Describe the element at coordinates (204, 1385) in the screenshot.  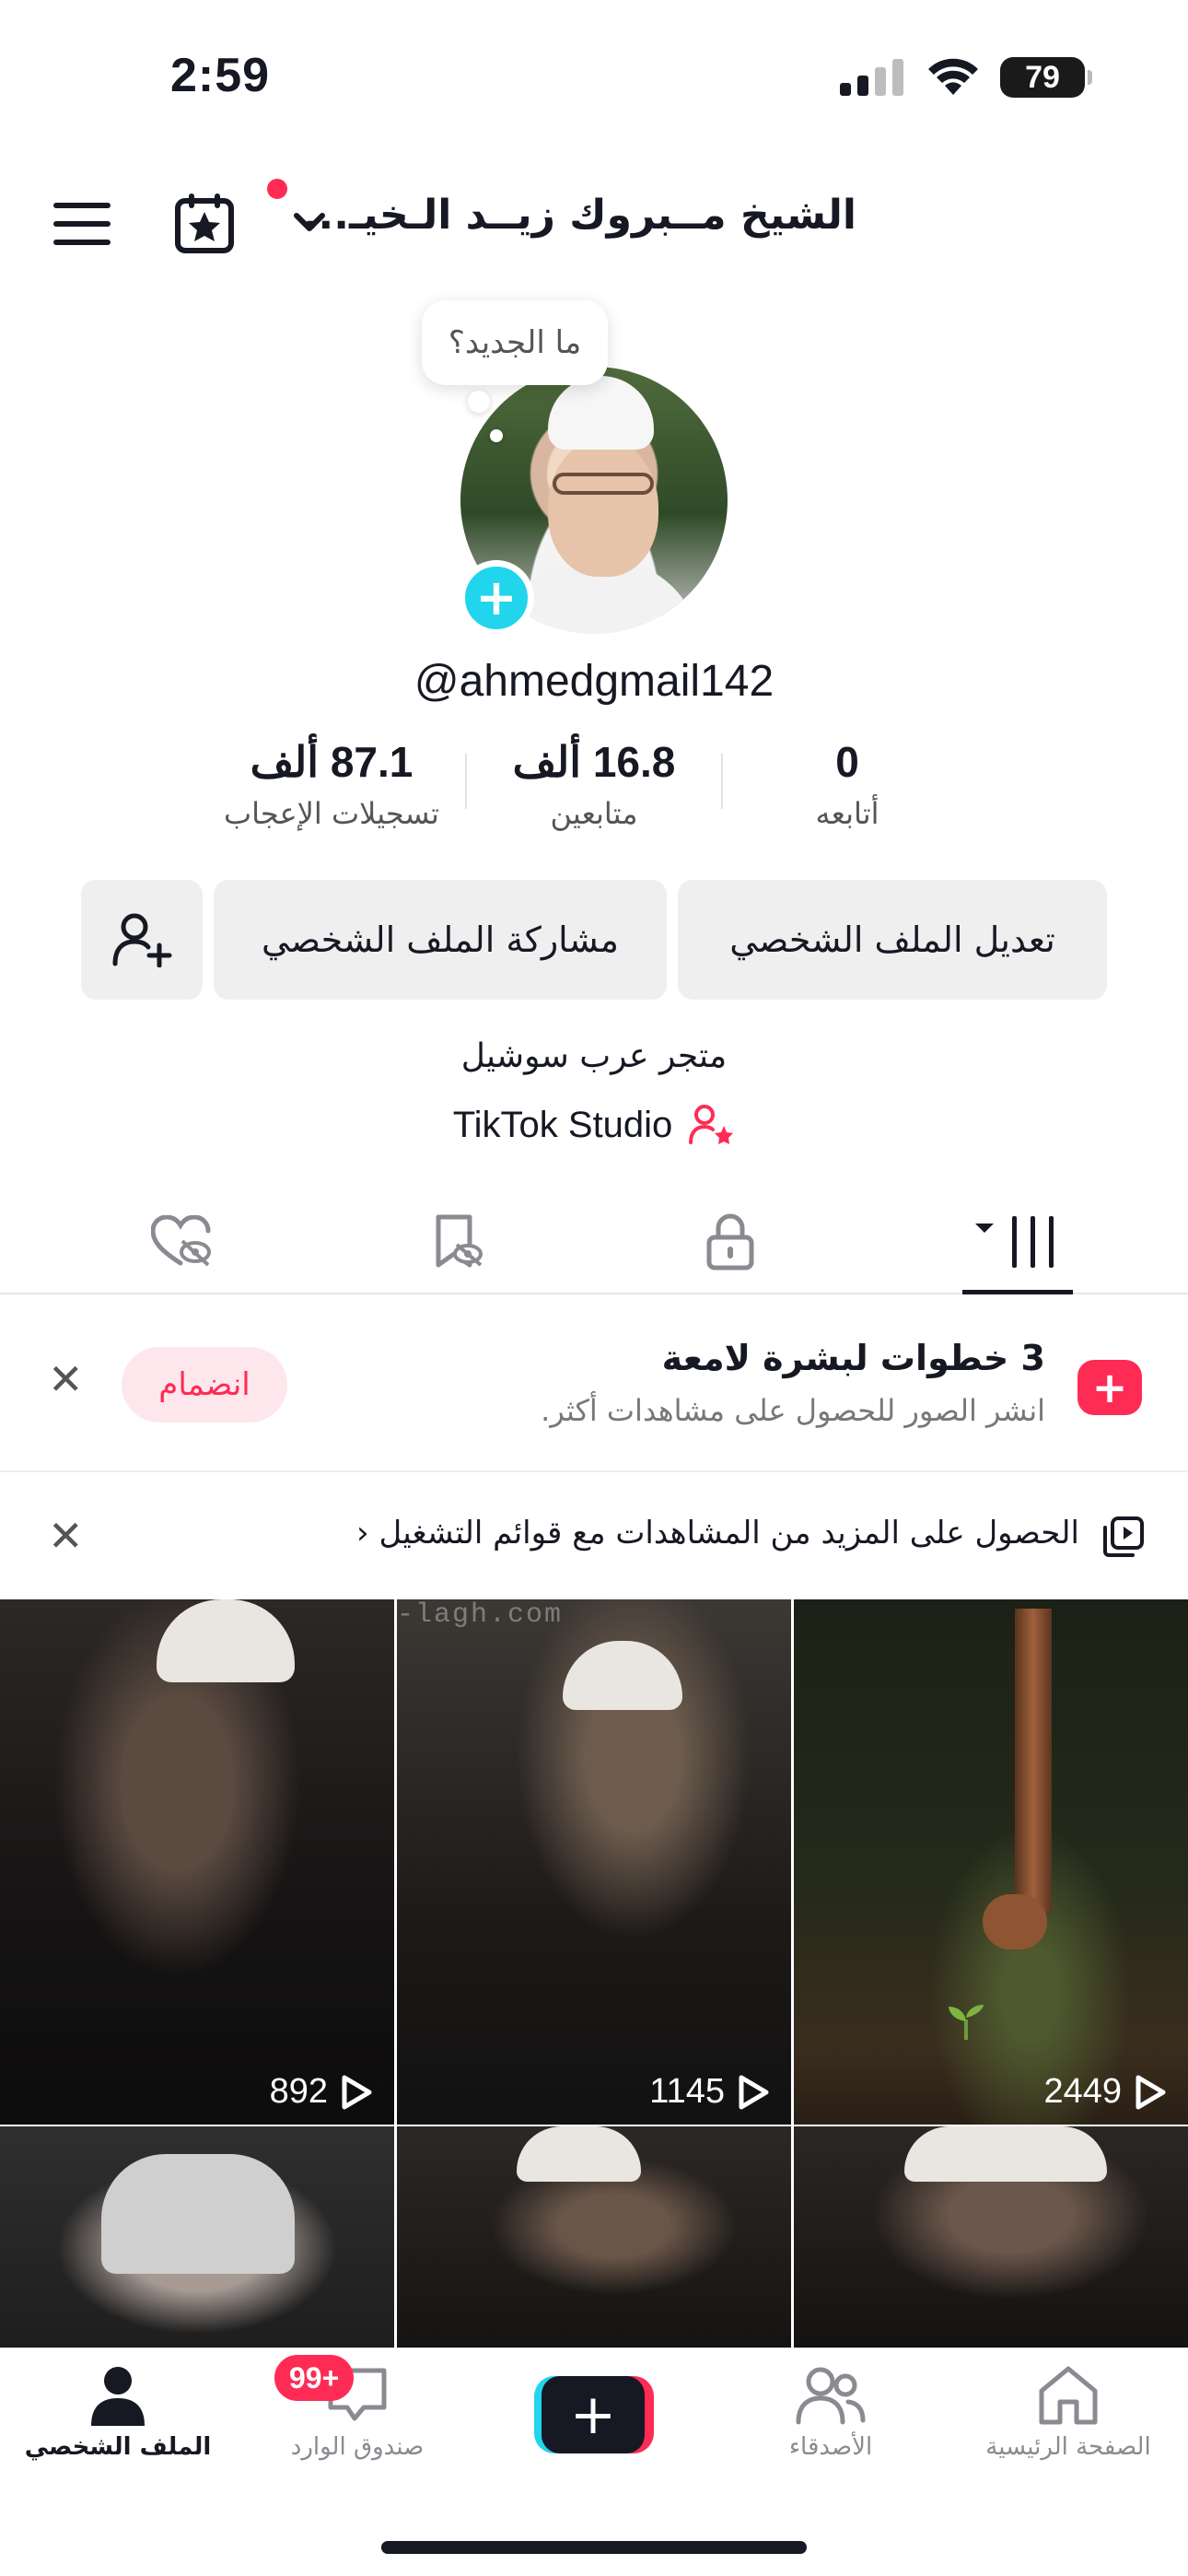
I see `join-button: انضمام` at that location.